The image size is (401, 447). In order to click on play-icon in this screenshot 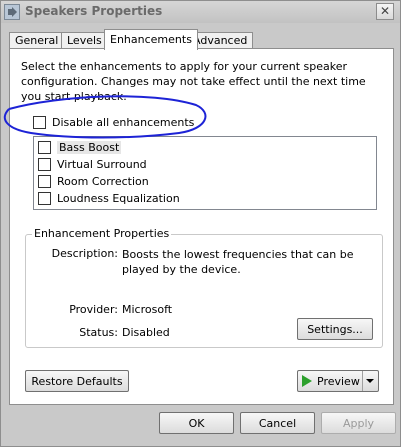, I will do `click(307, 381)`.